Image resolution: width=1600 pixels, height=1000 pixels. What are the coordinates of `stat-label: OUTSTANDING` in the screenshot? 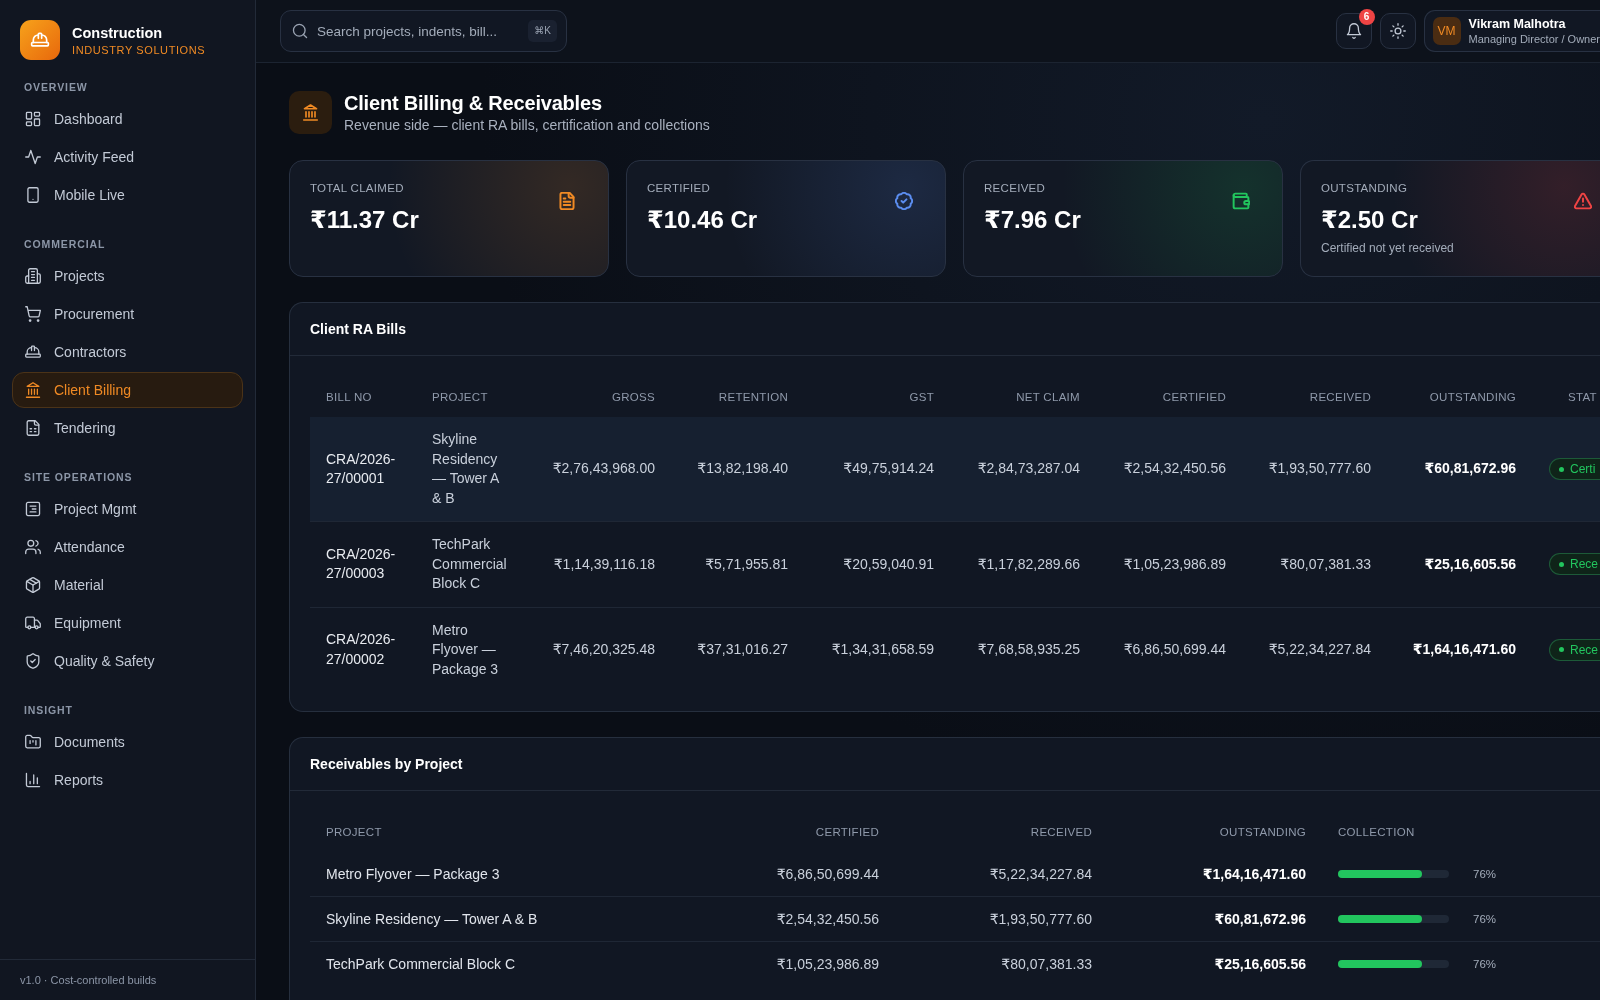 It's located at (1364, 188).